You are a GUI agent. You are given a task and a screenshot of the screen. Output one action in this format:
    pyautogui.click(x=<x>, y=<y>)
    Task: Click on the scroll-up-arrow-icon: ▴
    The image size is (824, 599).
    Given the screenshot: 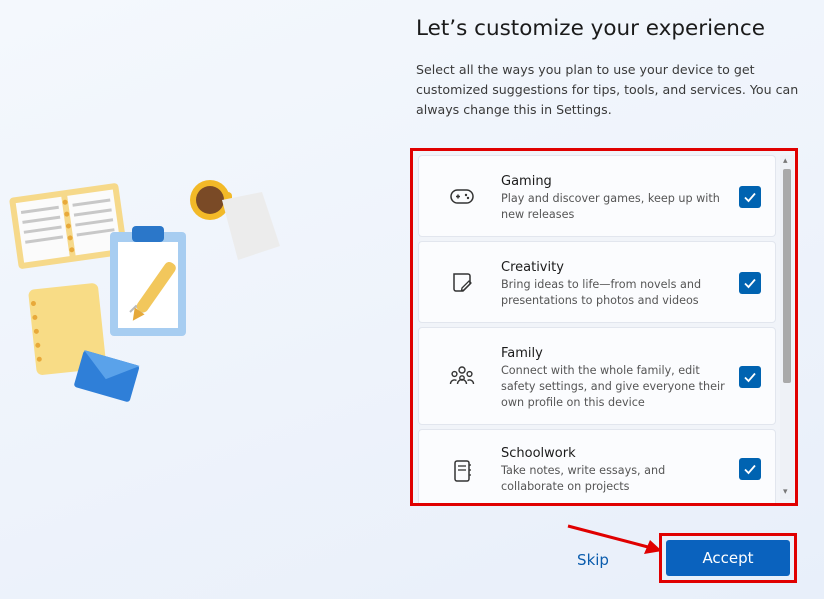 What is the action you would take?
    pyautogui.click(x=785, y=161)
    